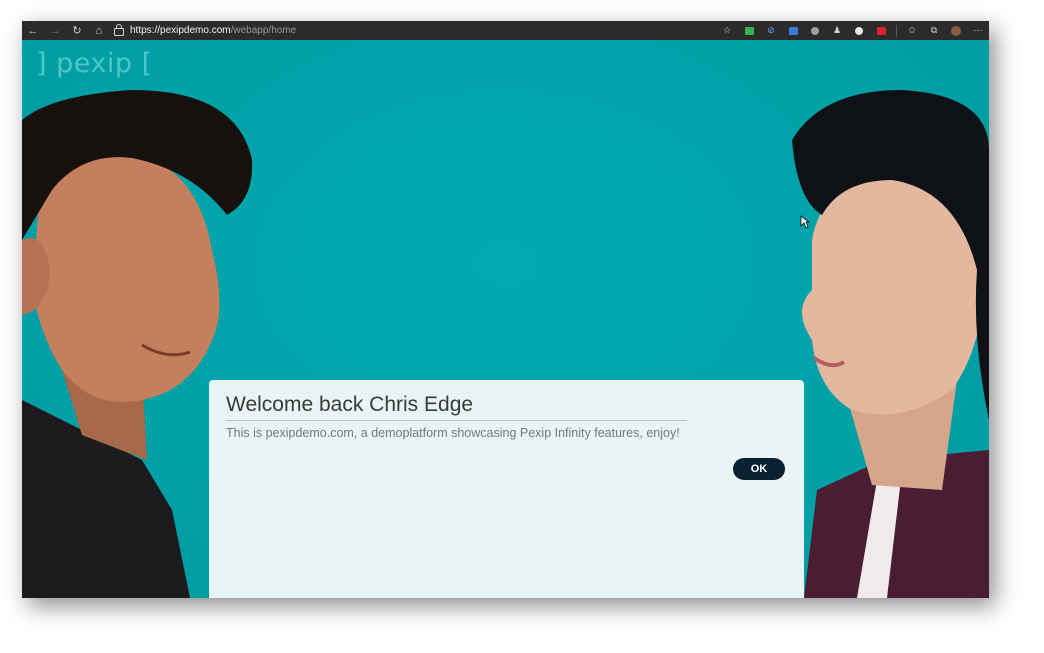  I want to click on circle-extension-icon, so click(859, 30).